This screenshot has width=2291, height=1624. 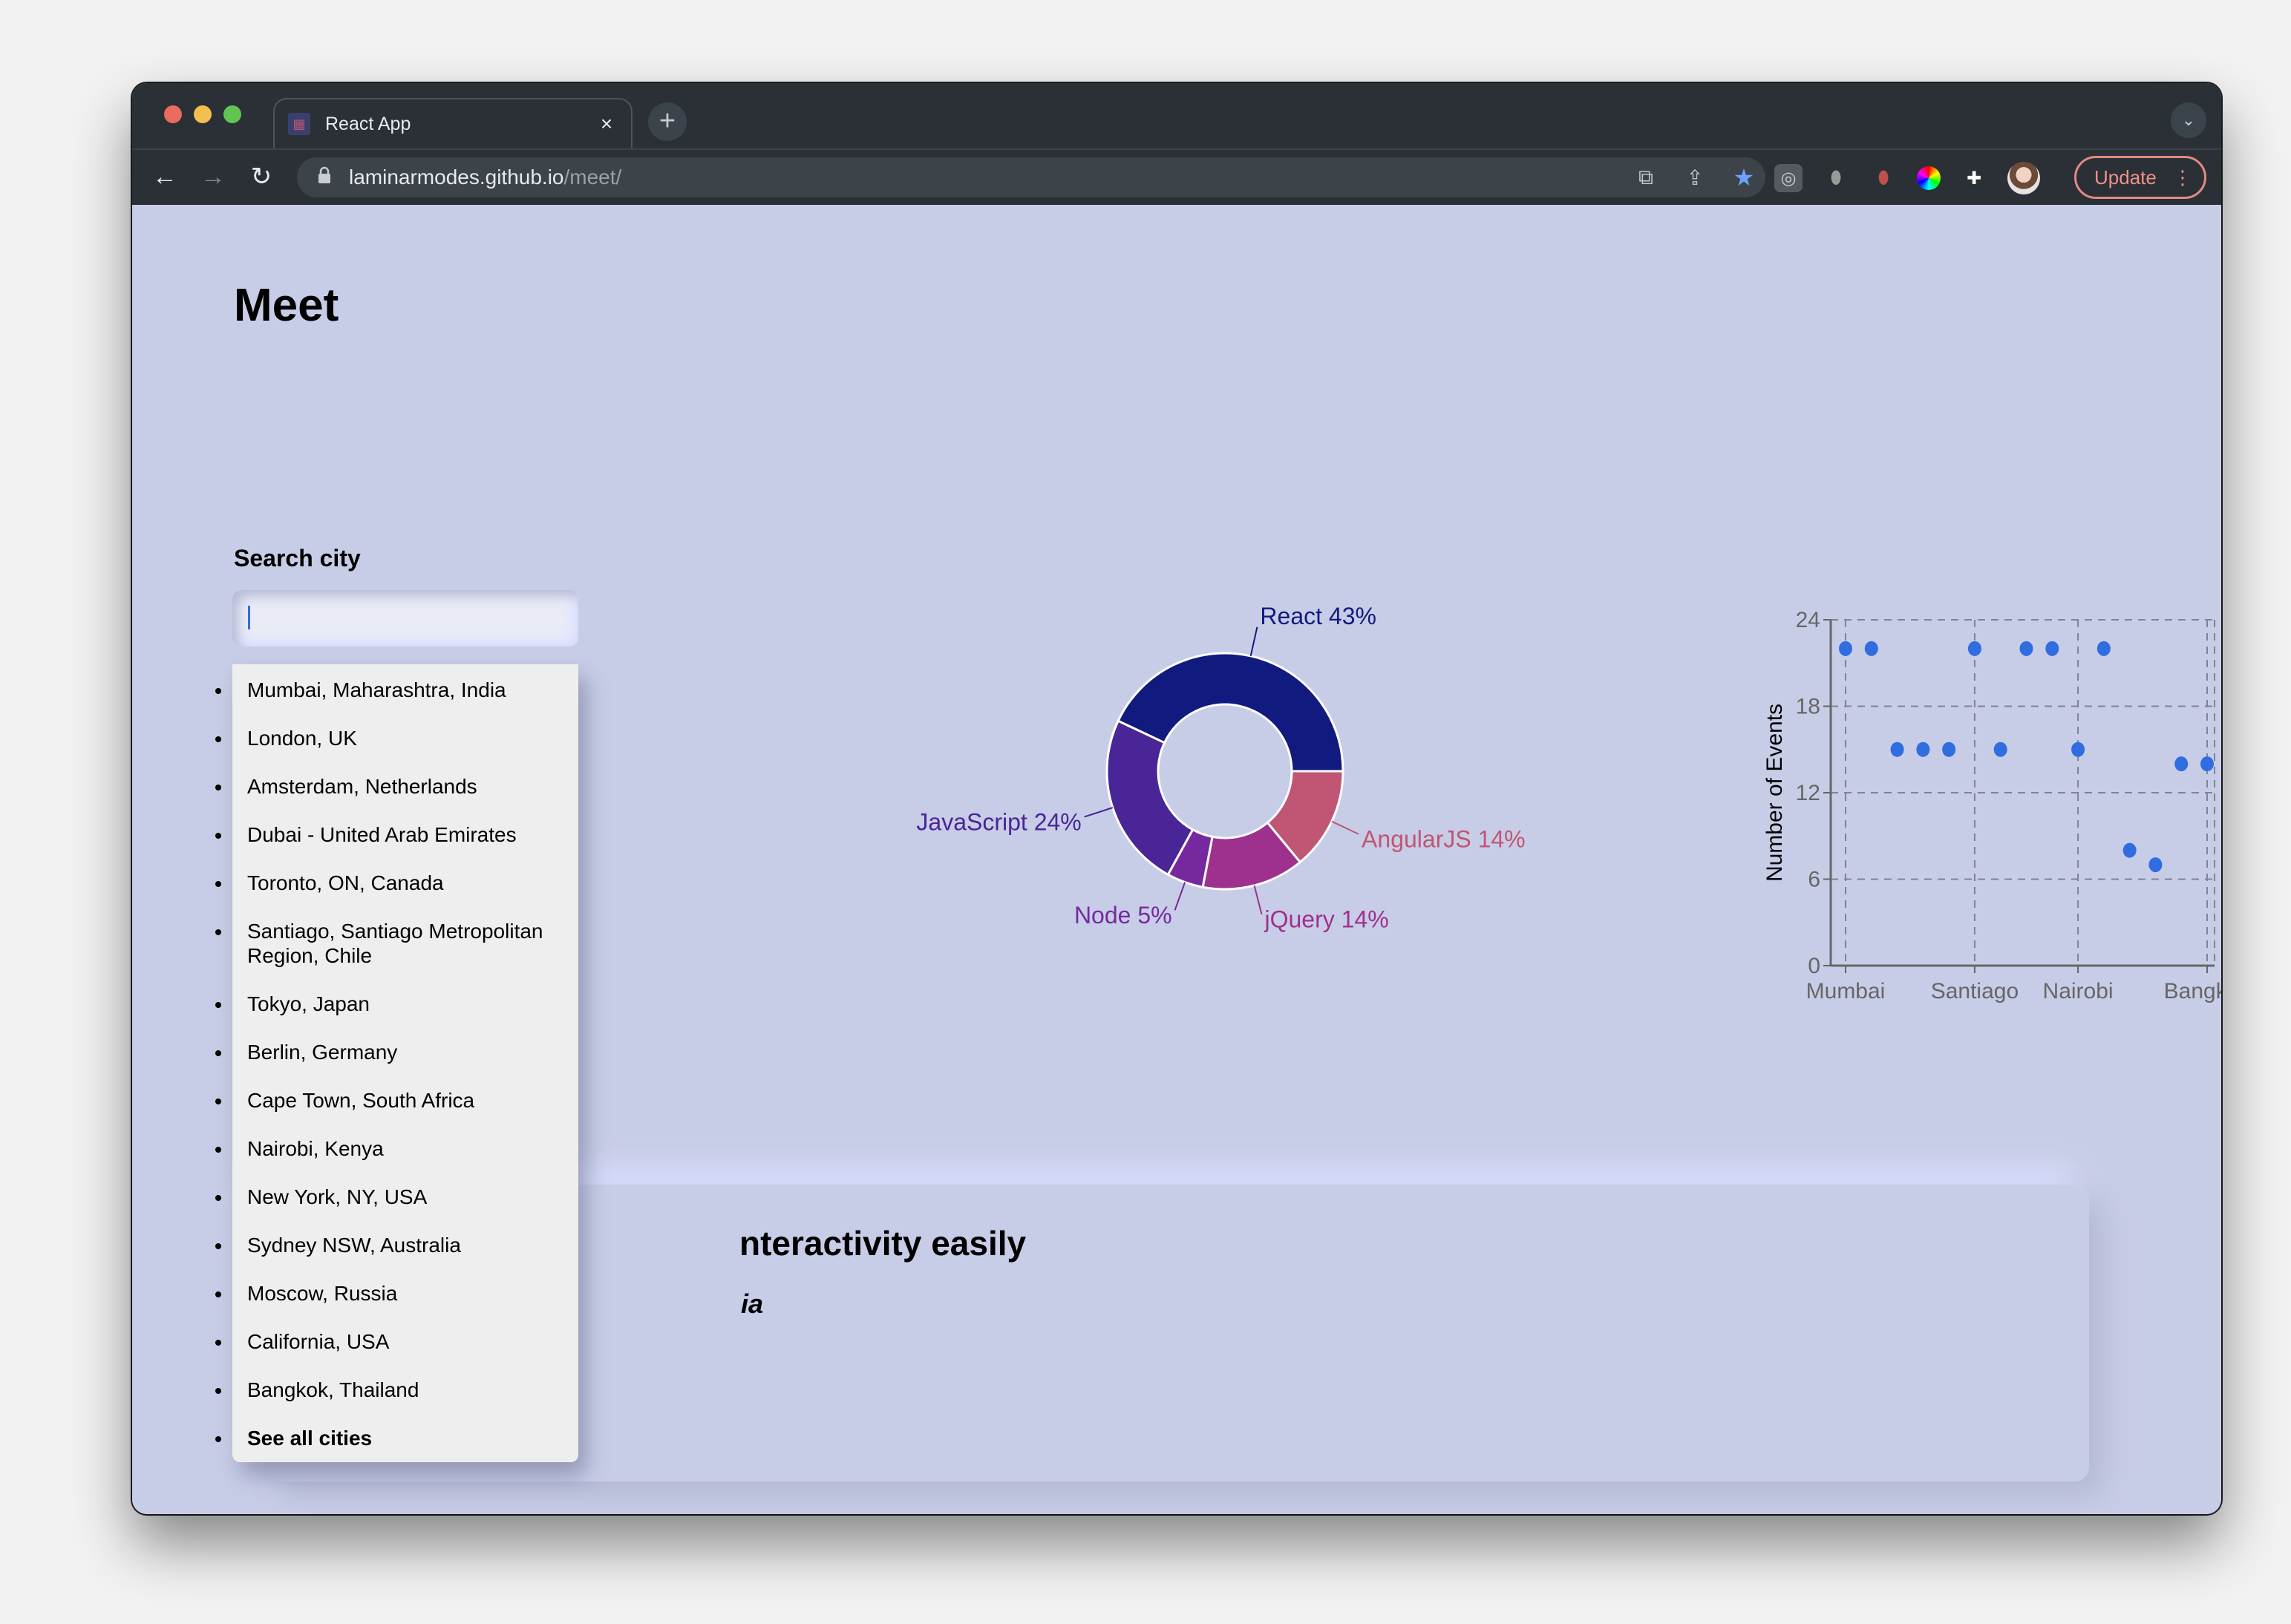 What do you see at coordinates (299, 124) in the screenshot?
I see `favicon-icon: ▦` at bounding box center [299, 124].